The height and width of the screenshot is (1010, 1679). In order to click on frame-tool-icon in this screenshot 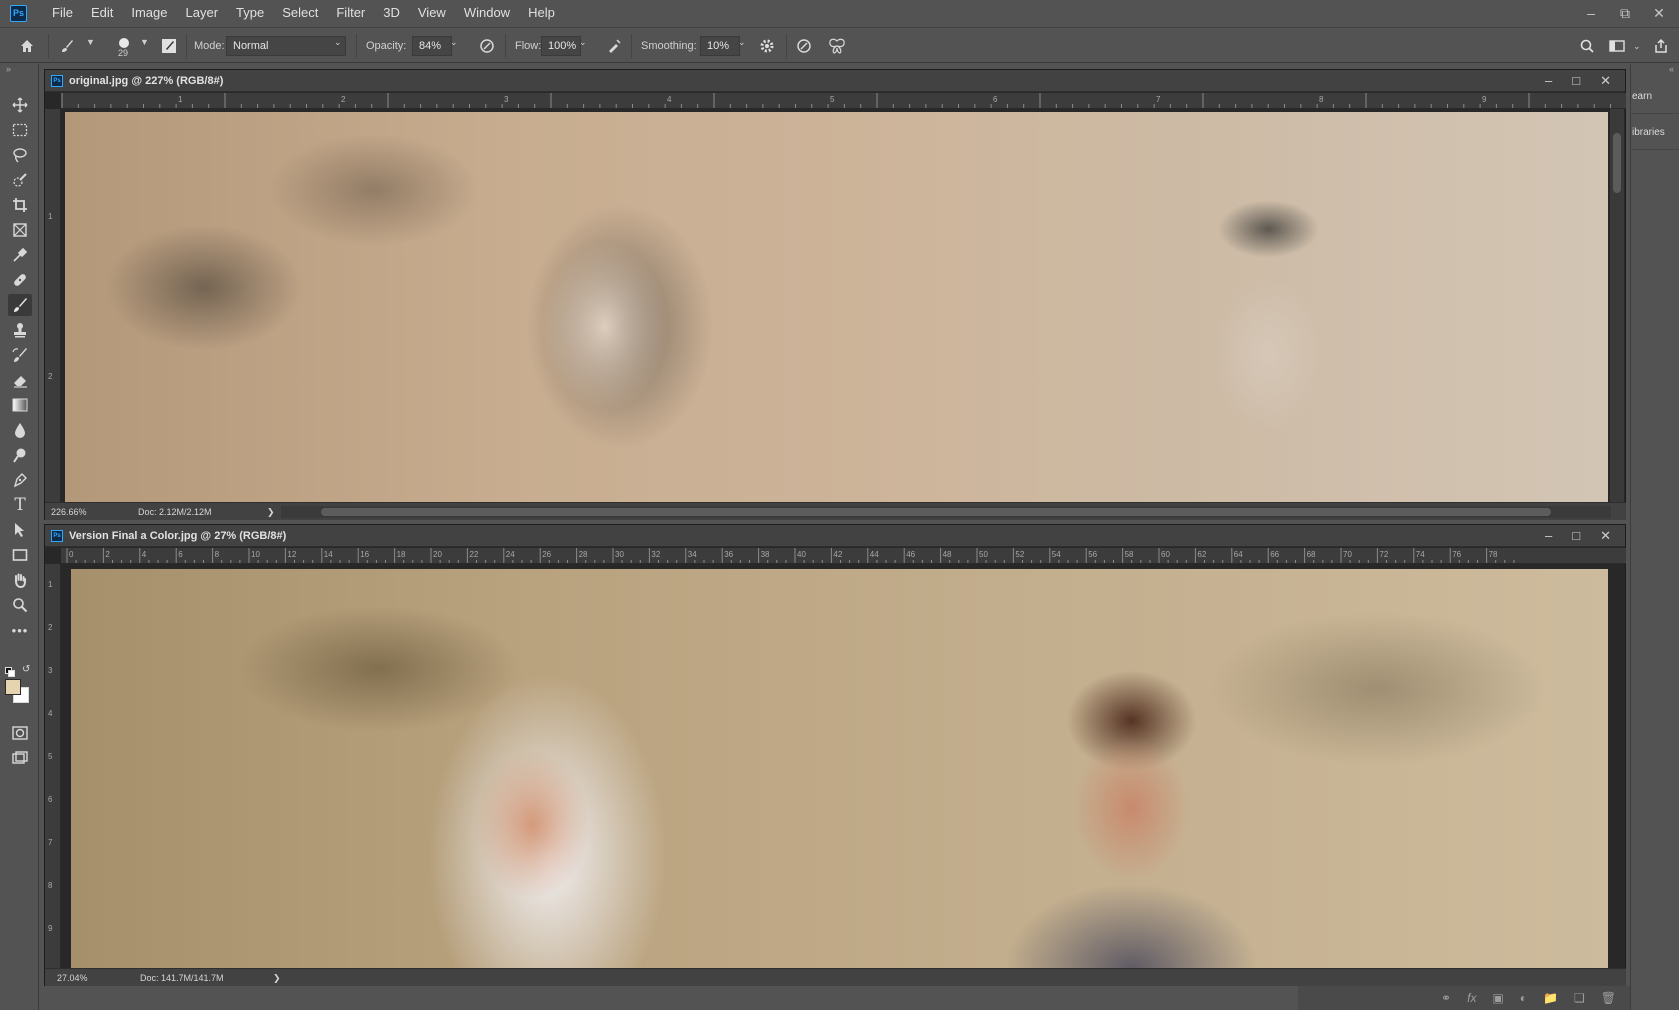, I will do `click(20, 230)`.